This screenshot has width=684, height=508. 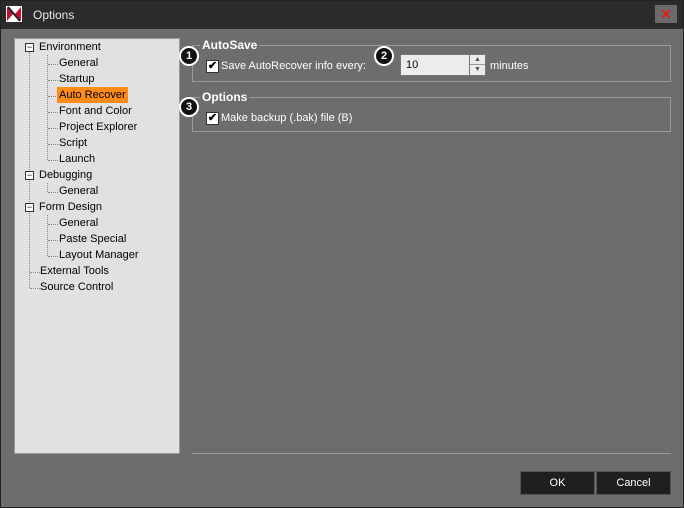 I want to click on tree-item-environment: Environment, so click(x=70, y=47).